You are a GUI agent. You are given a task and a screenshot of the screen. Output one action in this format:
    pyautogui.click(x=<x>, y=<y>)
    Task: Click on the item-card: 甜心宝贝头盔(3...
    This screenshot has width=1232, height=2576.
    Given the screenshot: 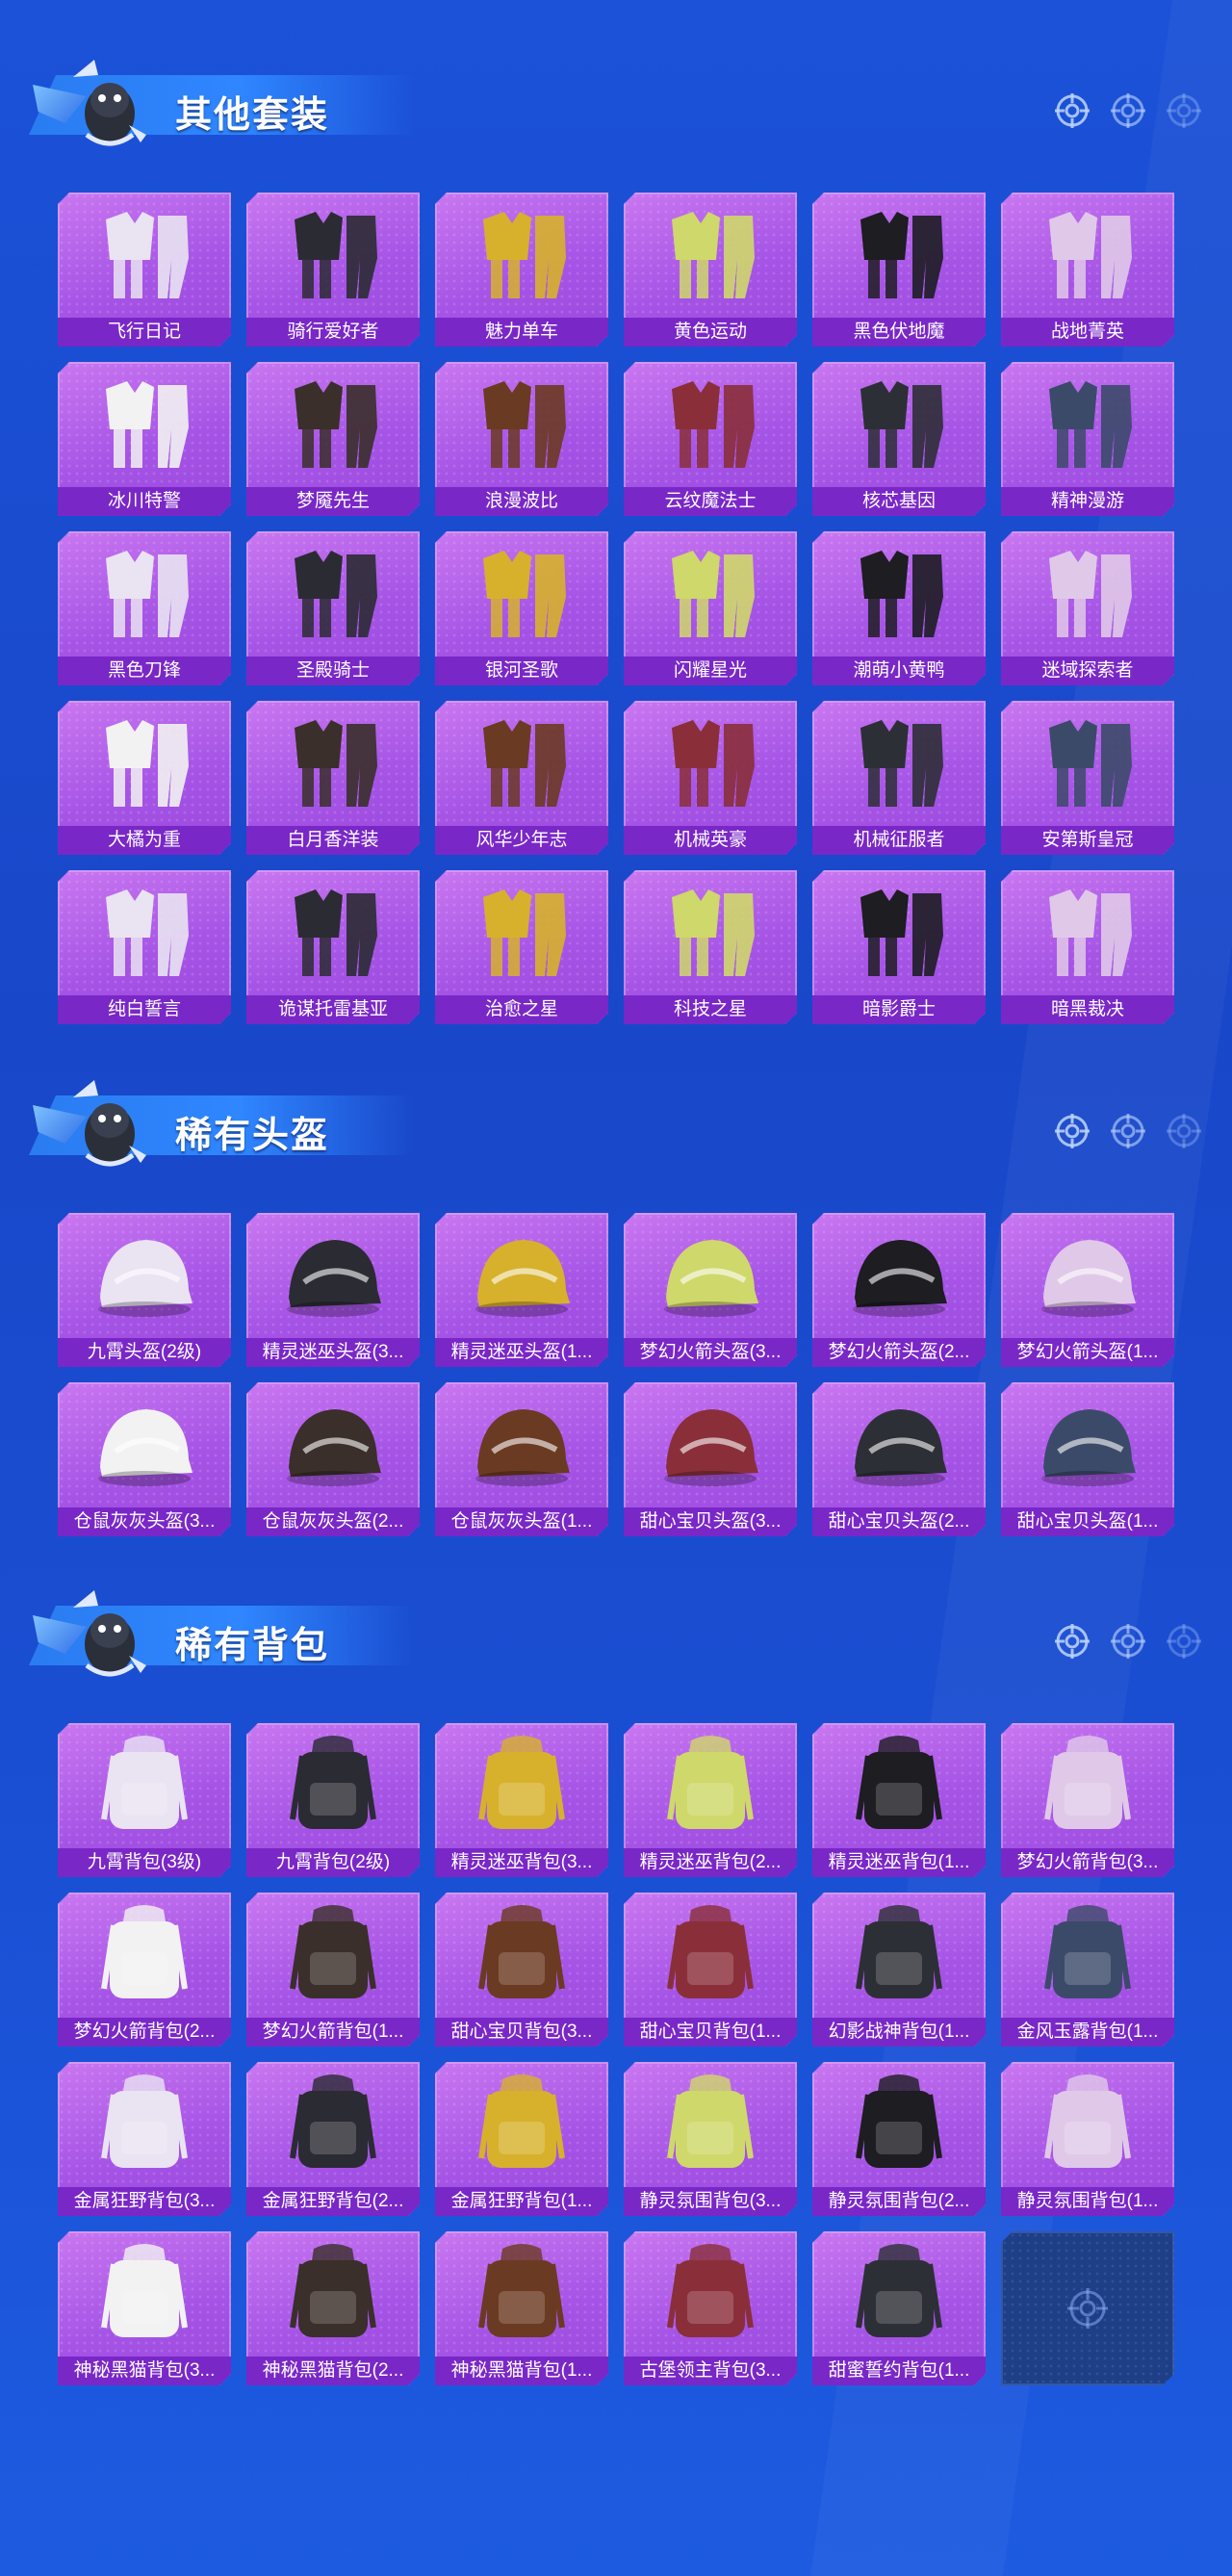 What is the action you would take?
    pyautogui.click(x=710, y=1459)
    